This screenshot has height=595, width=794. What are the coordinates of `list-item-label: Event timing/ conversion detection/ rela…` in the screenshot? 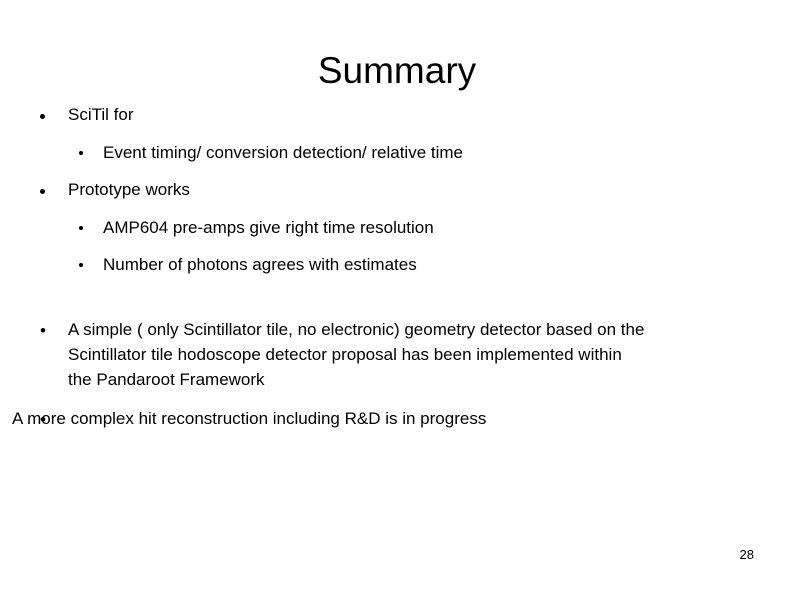 It's located at (283, 152).